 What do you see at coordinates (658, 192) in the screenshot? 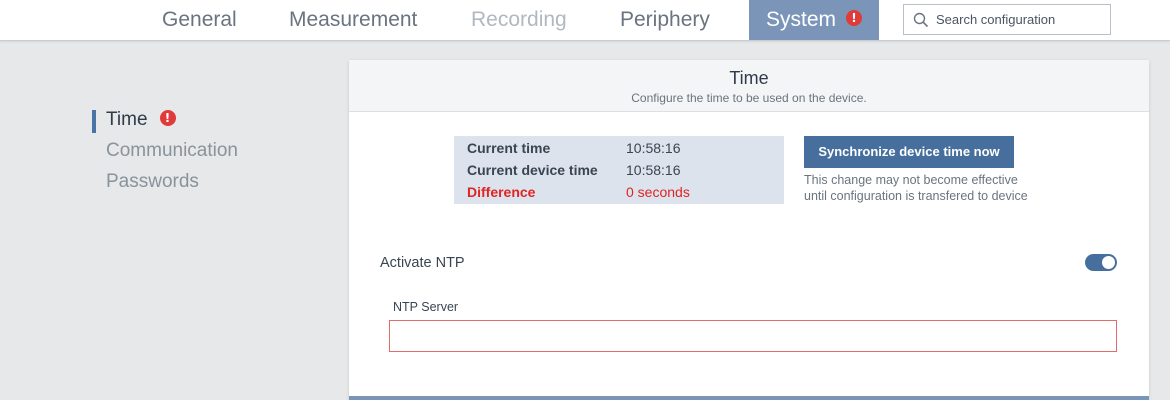
I see `difference-value: 0 seconds` at bounding box center [658, 192].